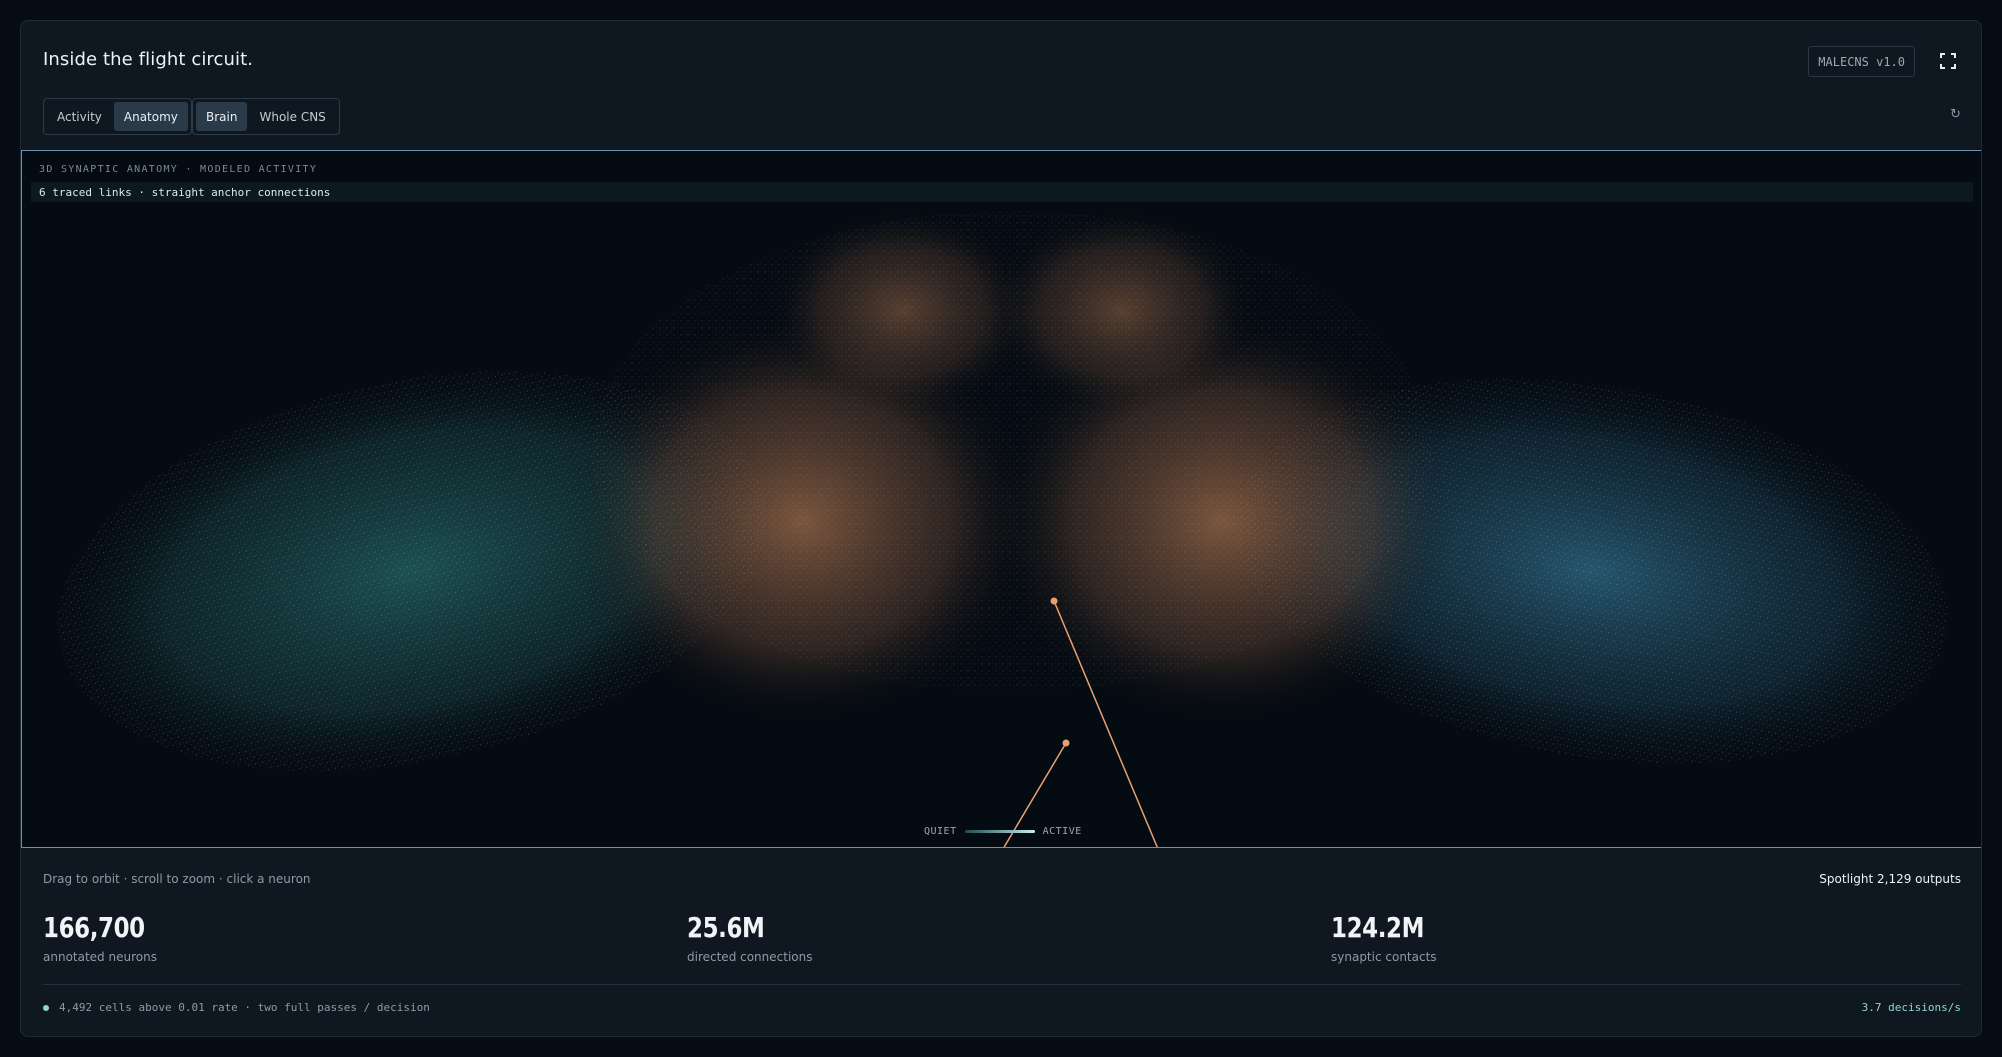  What do you see at coordinates (940, 831) in the screenshot?
I see `legend-low-label: QUIET` at bounding box center [940, 831].